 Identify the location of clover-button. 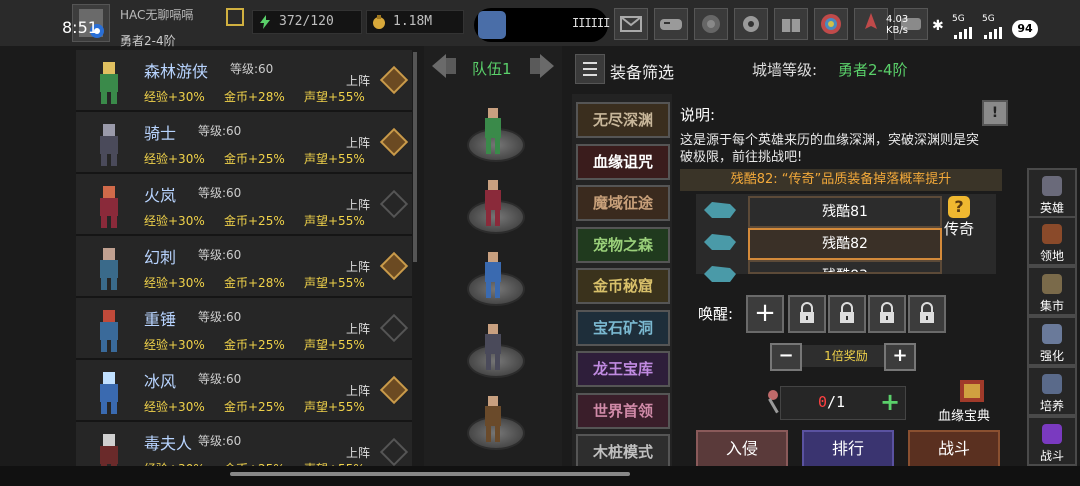
(711, 24).